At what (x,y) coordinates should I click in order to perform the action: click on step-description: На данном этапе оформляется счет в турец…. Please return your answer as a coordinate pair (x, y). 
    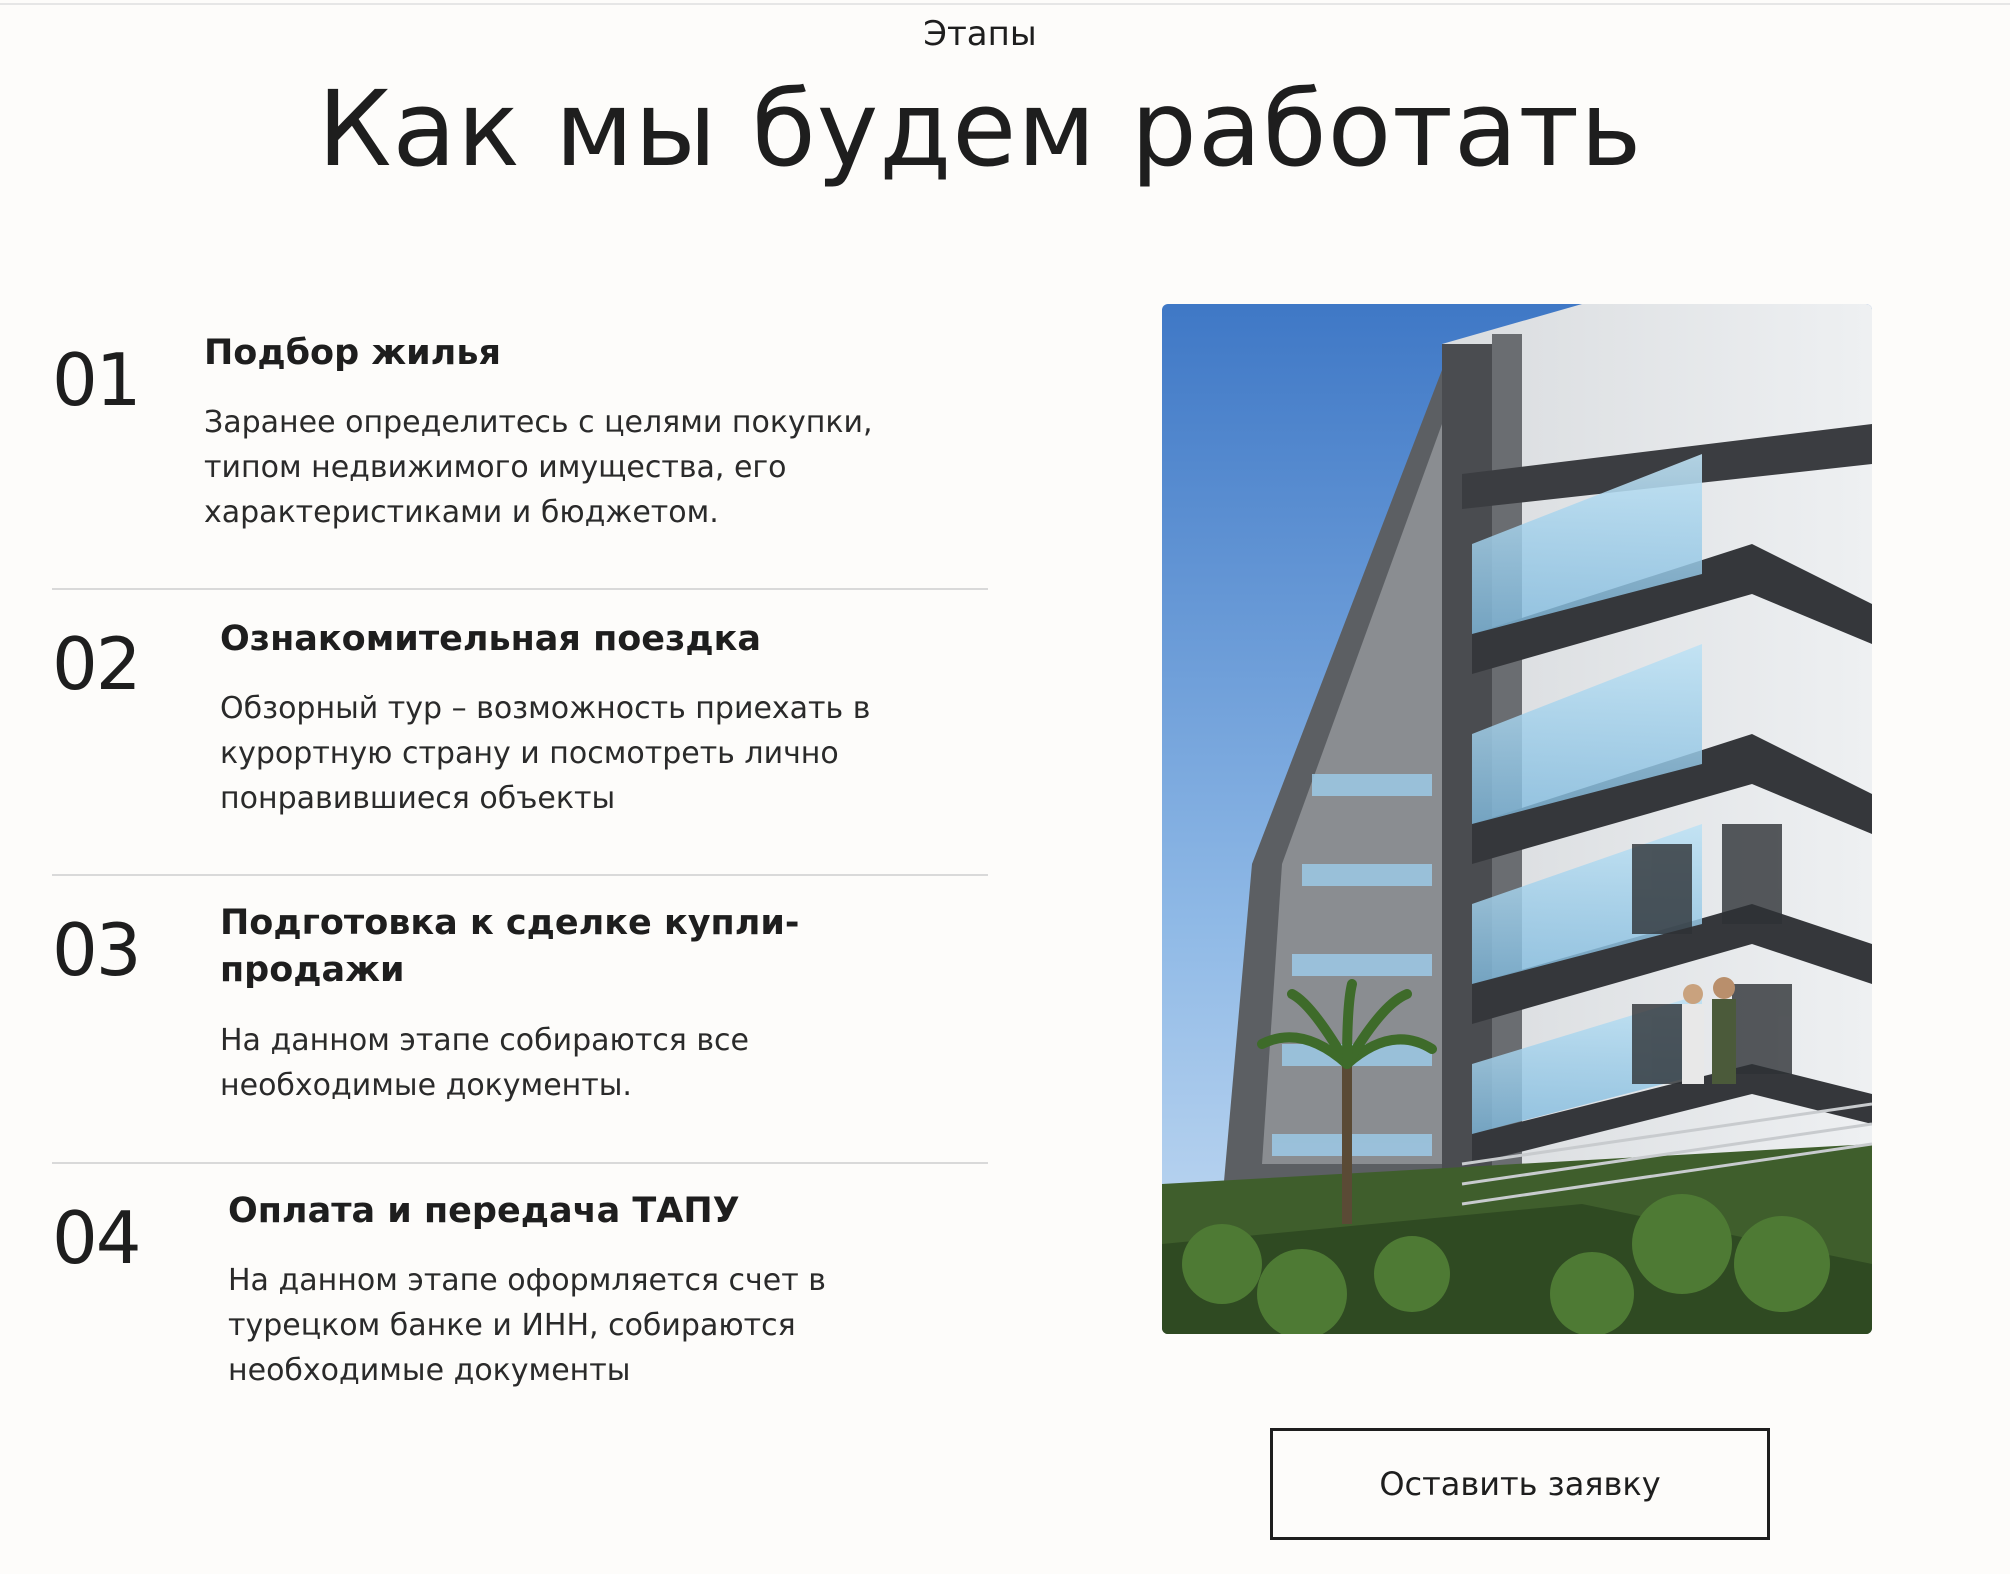
    Looking at the image, I should click on (527, 1325).